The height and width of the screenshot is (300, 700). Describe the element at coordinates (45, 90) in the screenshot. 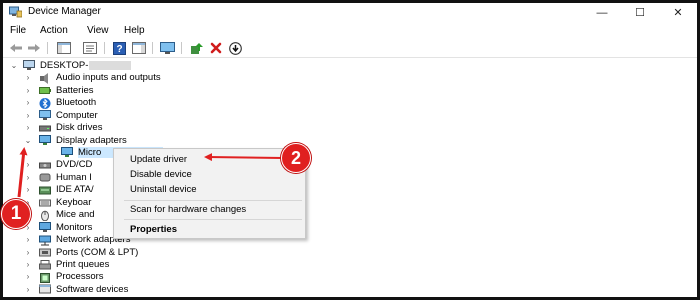

I see `battery-icon` at that location.